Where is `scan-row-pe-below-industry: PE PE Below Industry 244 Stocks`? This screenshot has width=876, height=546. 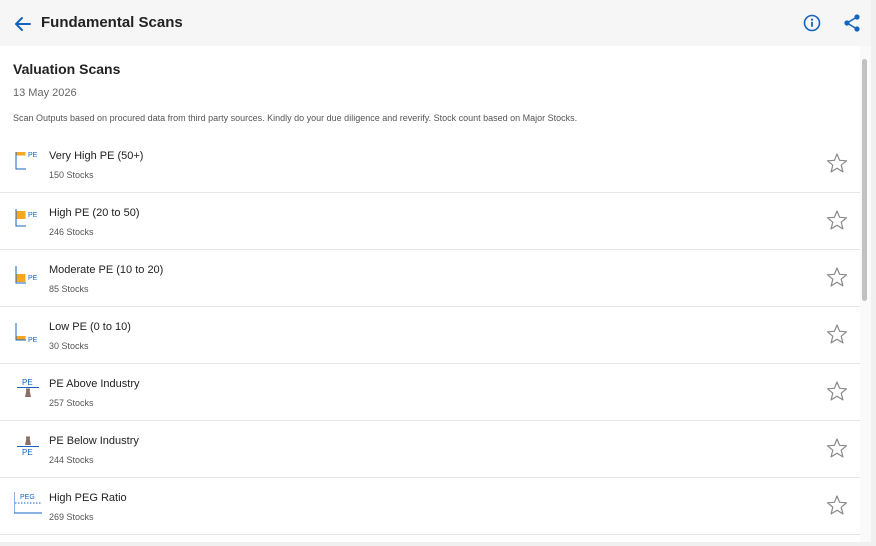 scan-row-pe-below-industry: PE PE Below Industry 244 Stocks is located at coordinates (430, 449).